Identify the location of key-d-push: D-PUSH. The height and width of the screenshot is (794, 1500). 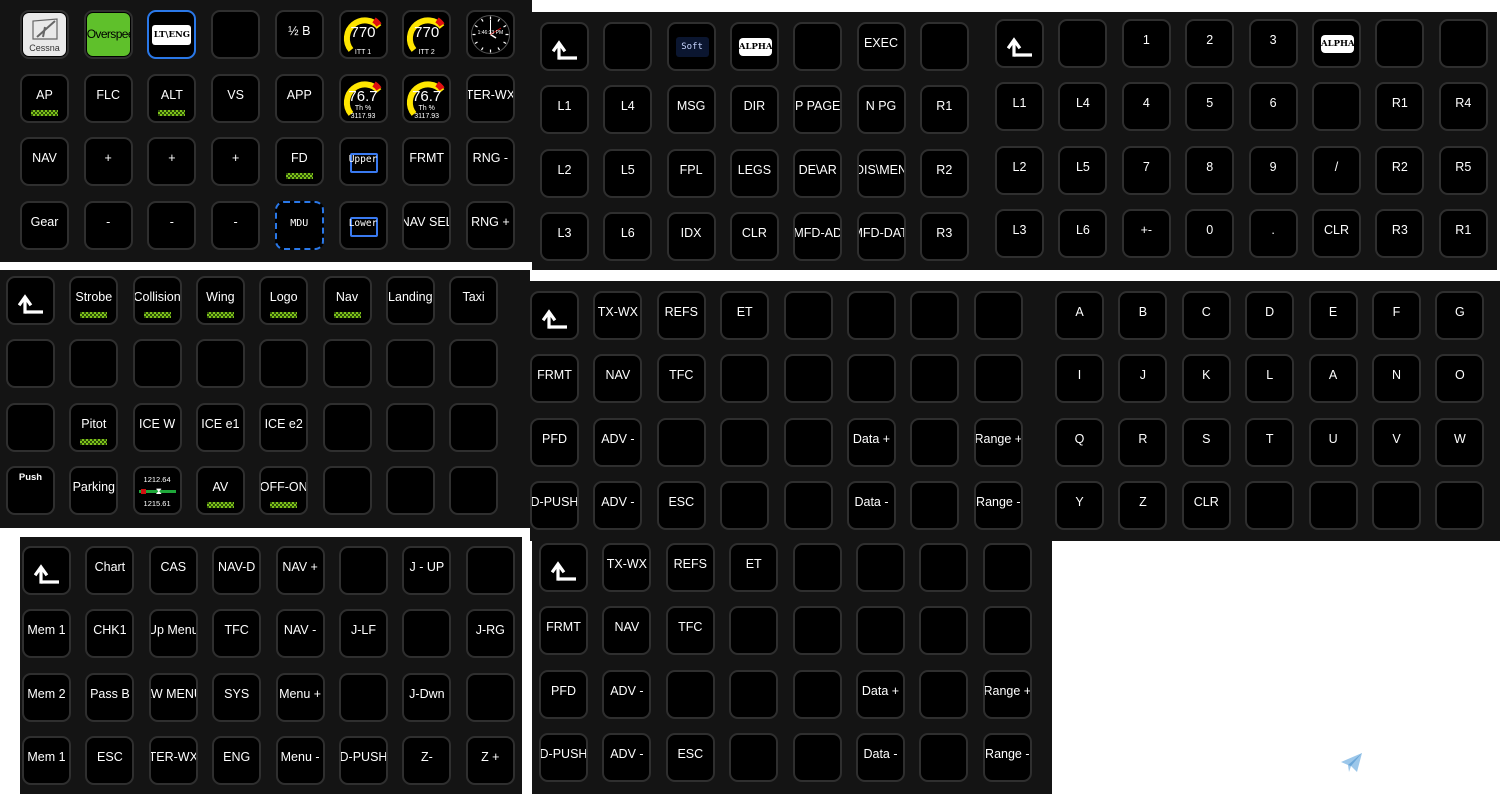
(363, 760).